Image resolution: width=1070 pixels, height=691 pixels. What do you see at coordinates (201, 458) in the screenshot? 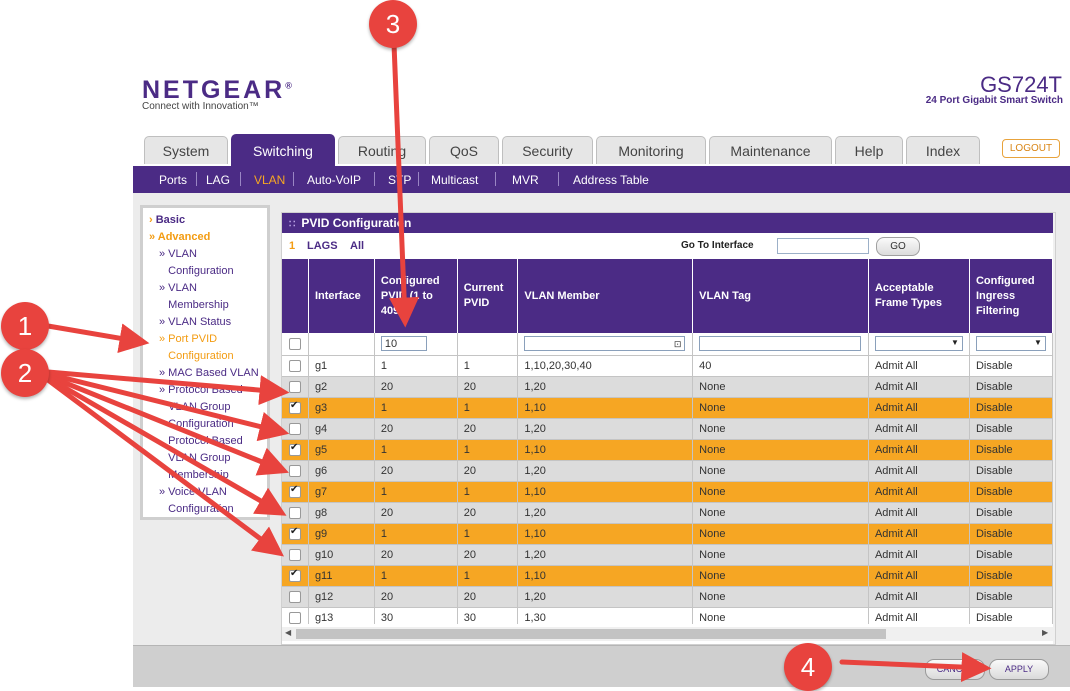
I see `menu-protocol-group-membership: Protocol Based VLAN Group Membership` at bounding box center [201, 458].